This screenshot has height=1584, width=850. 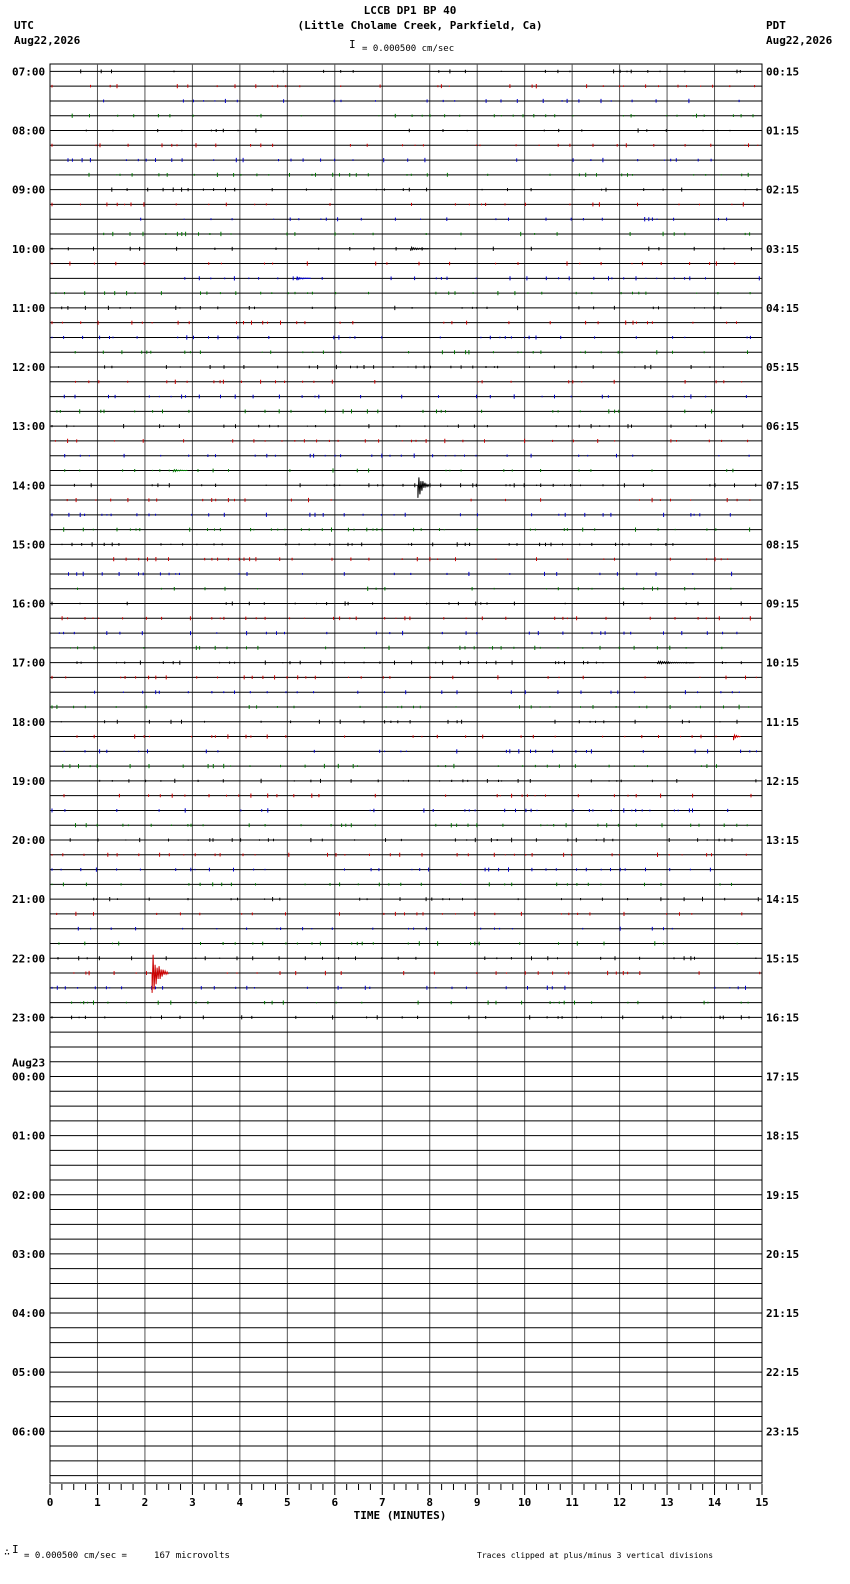 I want to click on pdt-hour-label: 15:15, so click(x=782, y=958).